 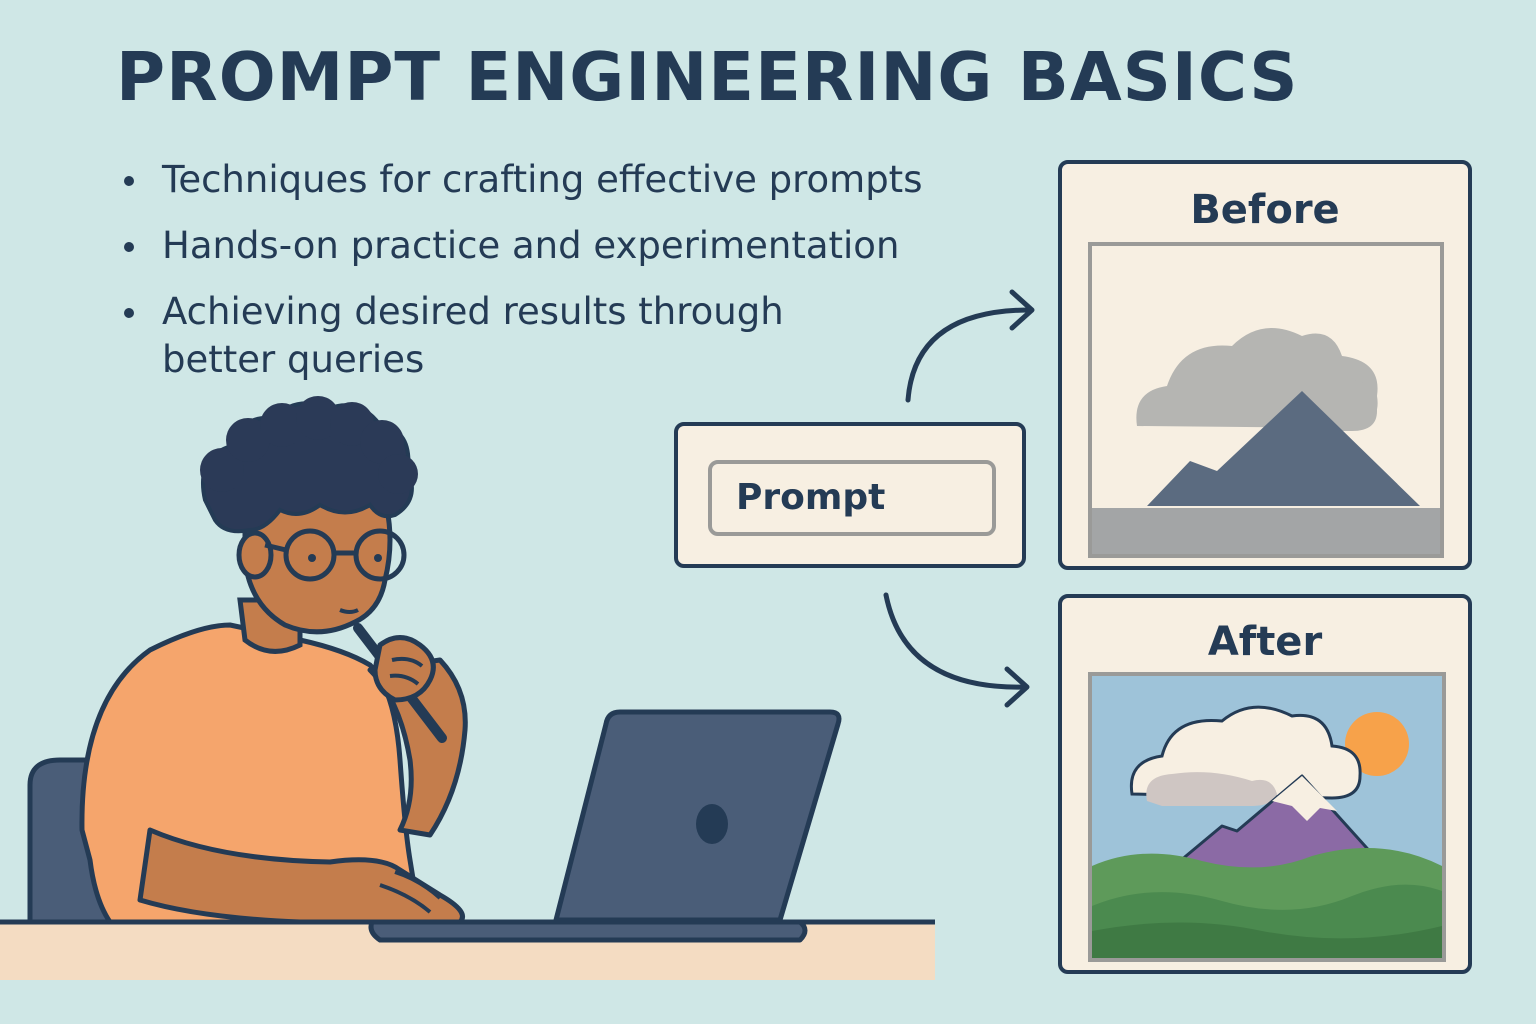 What do you see at coordinates (1266, 400) in the screenshot?
I see `before-image` at bounding box center [1266, 400].